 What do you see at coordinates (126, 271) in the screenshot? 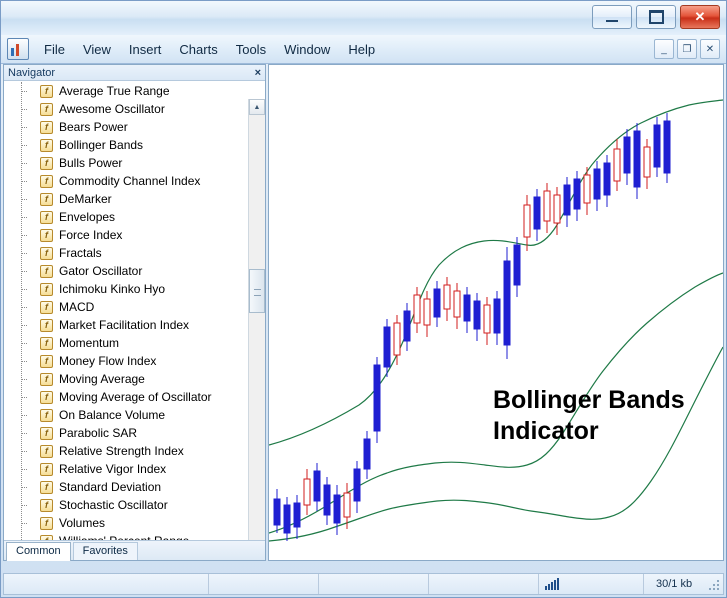
I see `list-item: f Gator Oscillator` at bounding box center [126, 271].